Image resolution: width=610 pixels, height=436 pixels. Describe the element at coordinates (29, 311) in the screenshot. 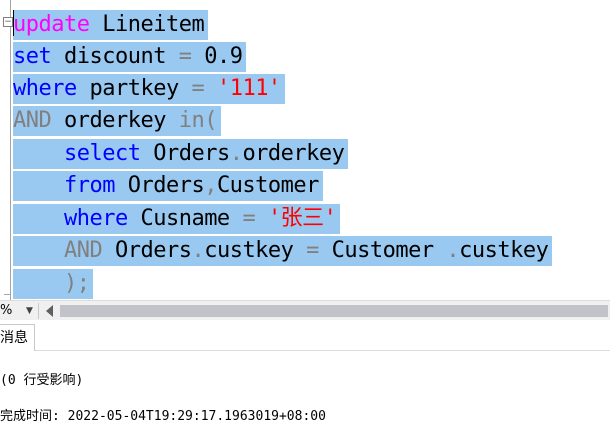

I see `chevron-down-icon: ▼` at that location.